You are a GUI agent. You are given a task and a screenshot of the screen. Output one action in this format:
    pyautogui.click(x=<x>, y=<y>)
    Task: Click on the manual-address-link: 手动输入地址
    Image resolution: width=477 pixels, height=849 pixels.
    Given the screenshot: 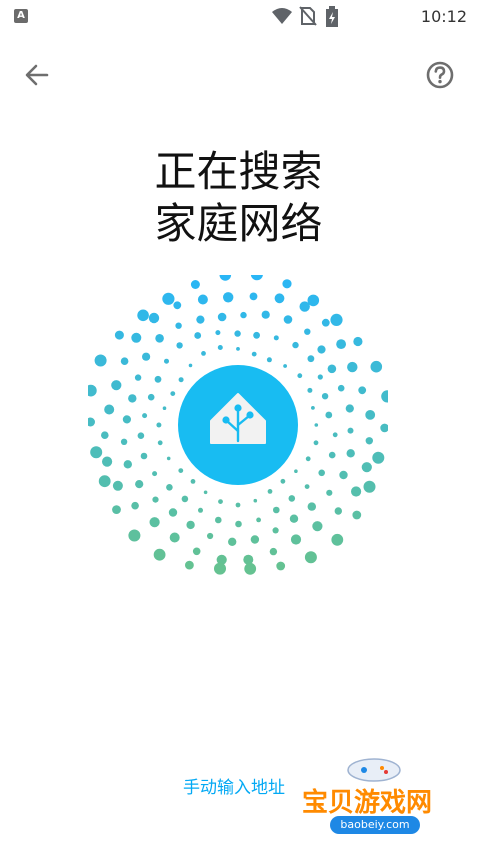 What is the action you would take?
    pyautogui.click(x=234, y=785)
    